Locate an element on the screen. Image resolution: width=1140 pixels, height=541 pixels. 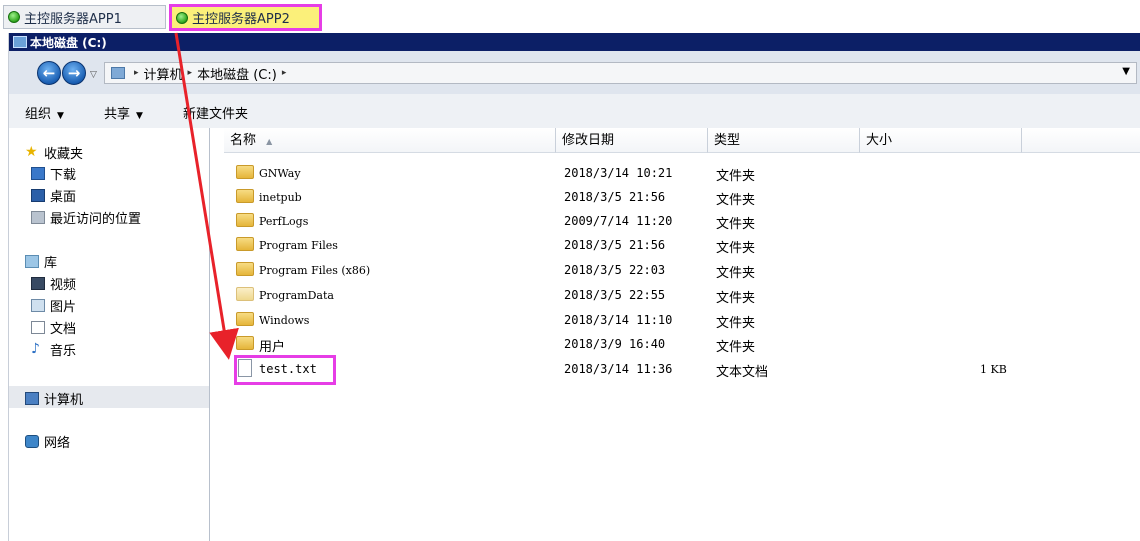
nav-computer: 计算机 is located at coordinates (54, 398).